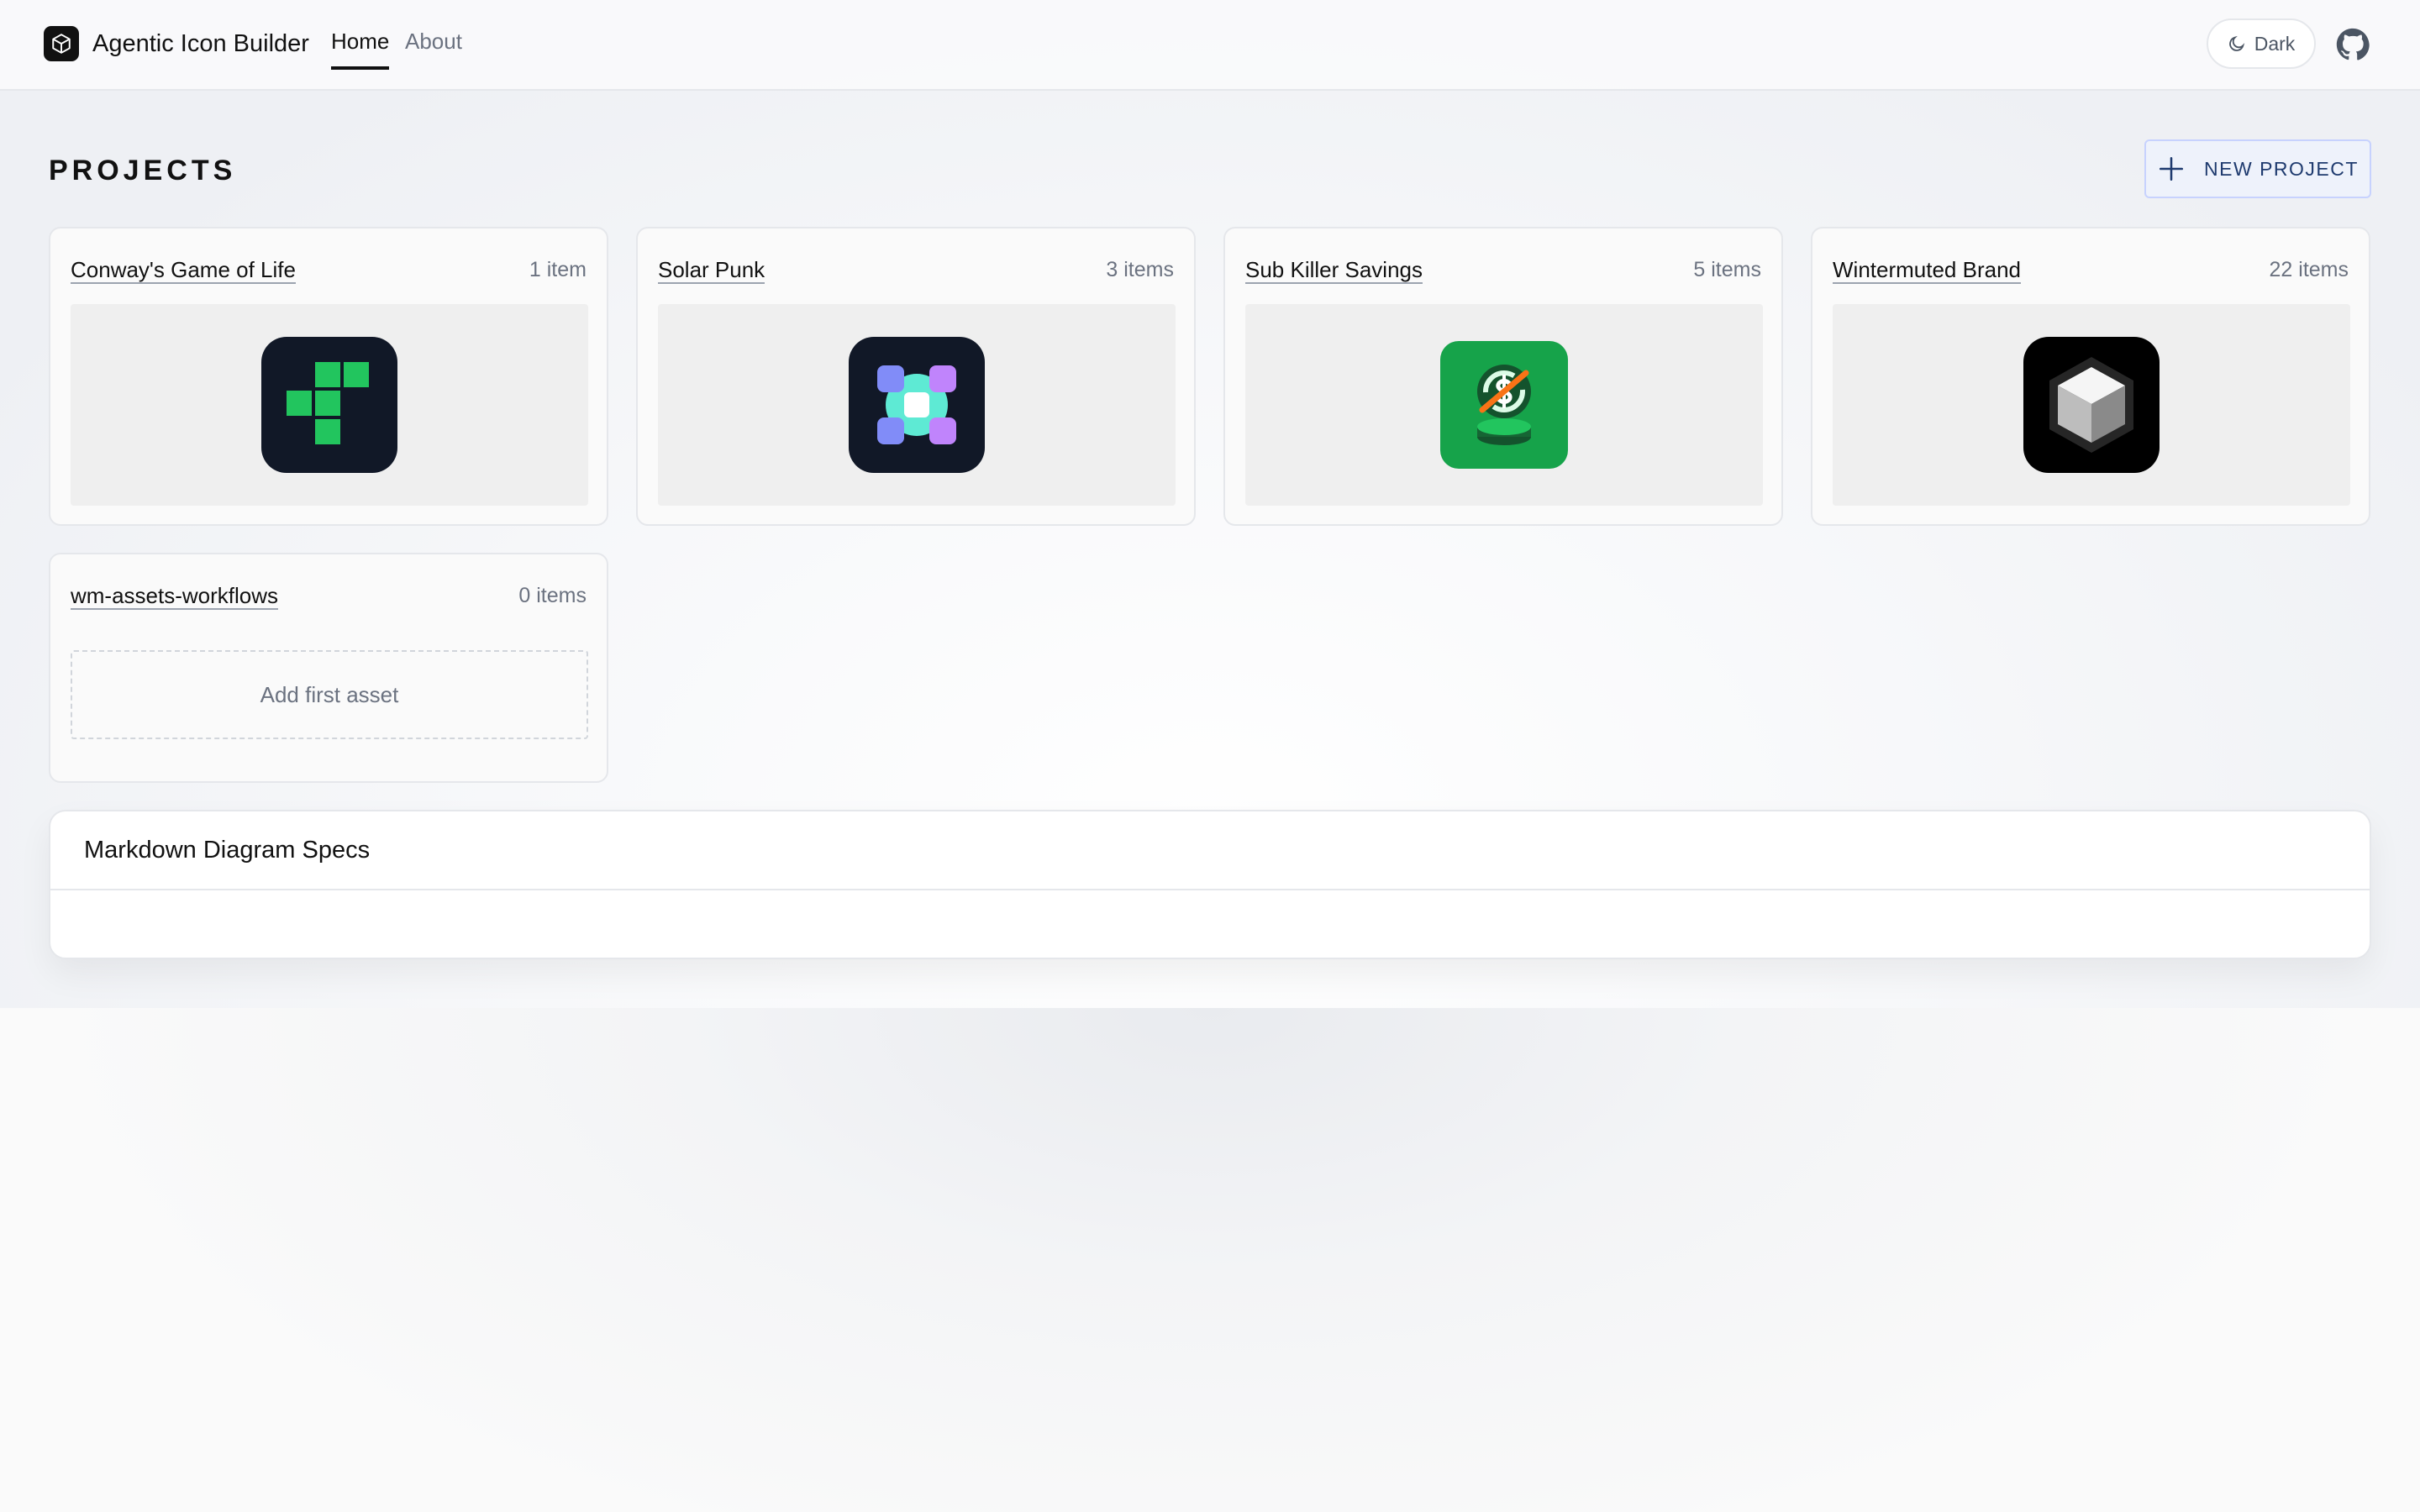  Describe the element at coordinates (183, 270) in the screenshot. I see `project-title: Conway's Game of Life` at that location.